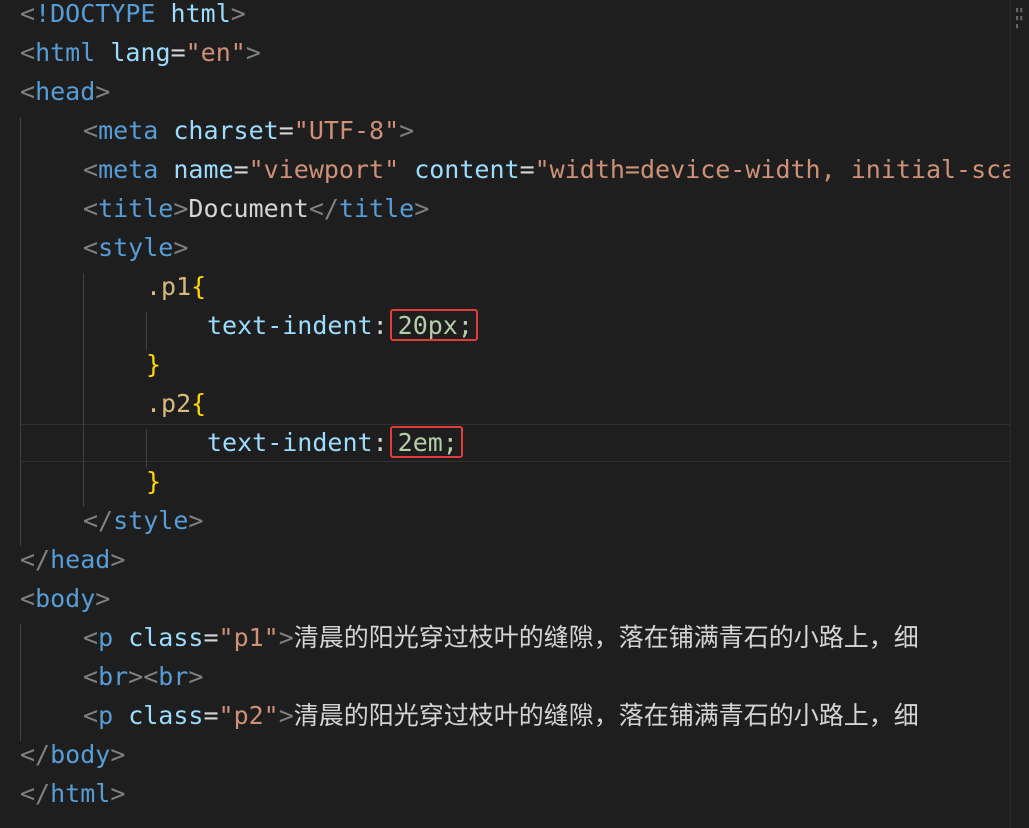 The height and width of the screenshot is (828, 1029). What do you see at coordinates (65, 91) in the screenshot?
I see `tag-name: head` at bounding box center [65, 91].